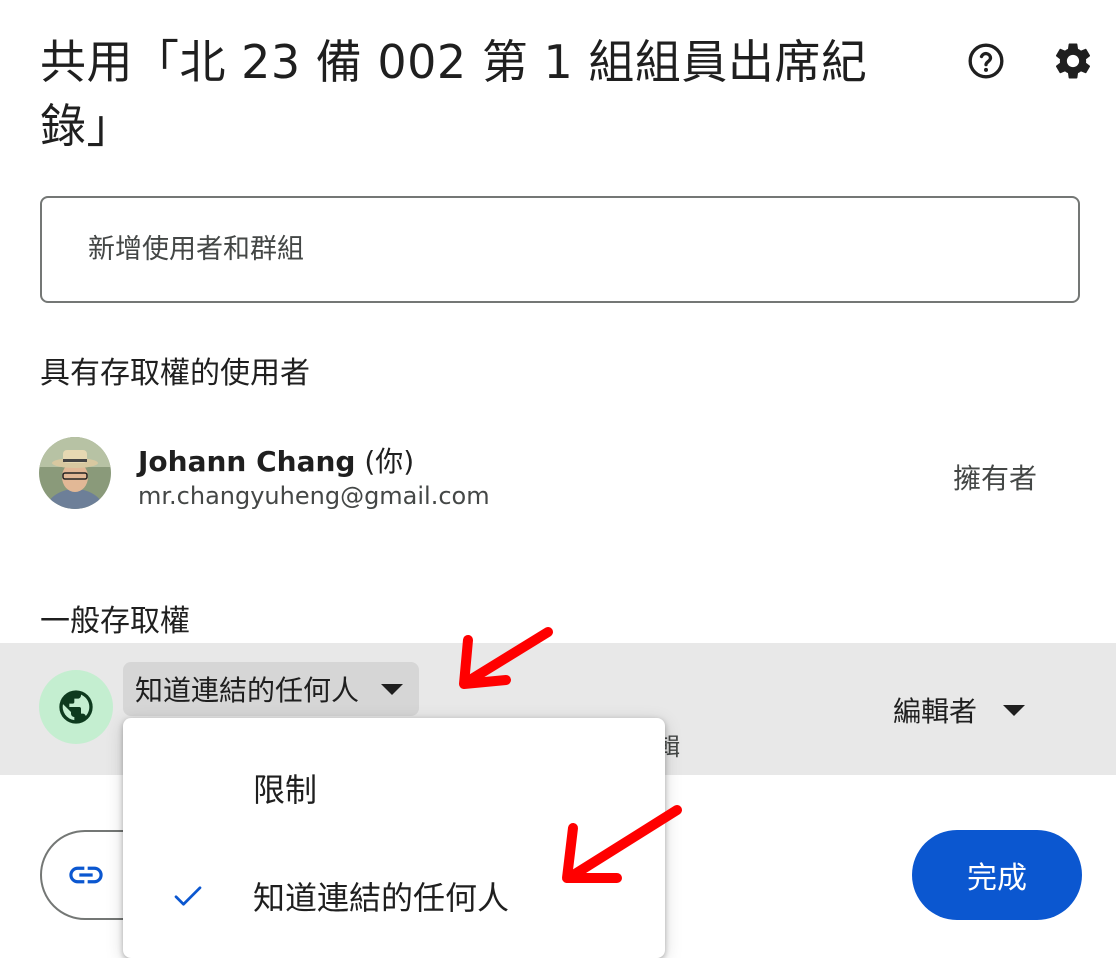 The height and width of the screenshot is (958, 1116). What do you see at coordinates (381, 898) in the screenshot?
I see `menu-item-label: 知道連結的任何人` at bounding box center [381, 898].